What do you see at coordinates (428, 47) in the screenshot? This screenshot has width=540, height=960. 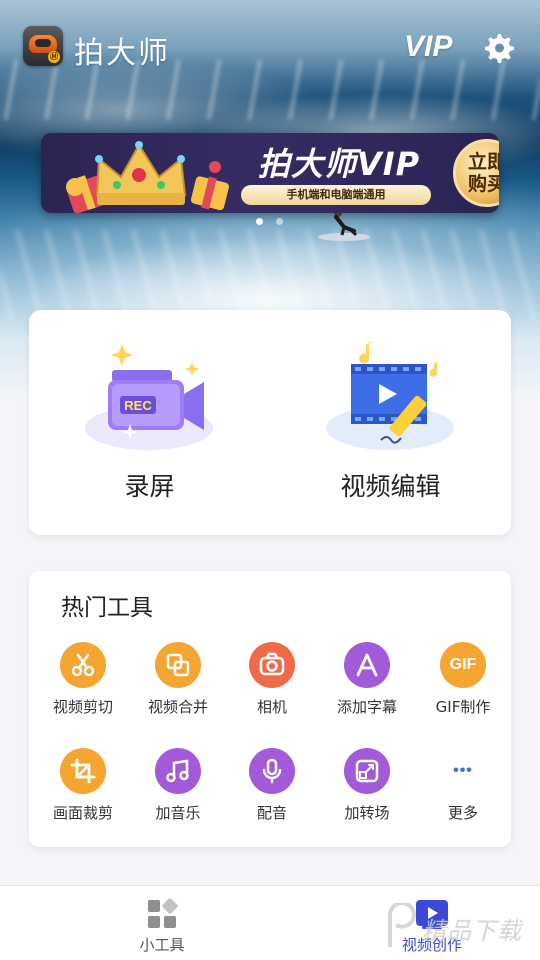 I see `vip-button: VIP` at bounding box center [428, 47].